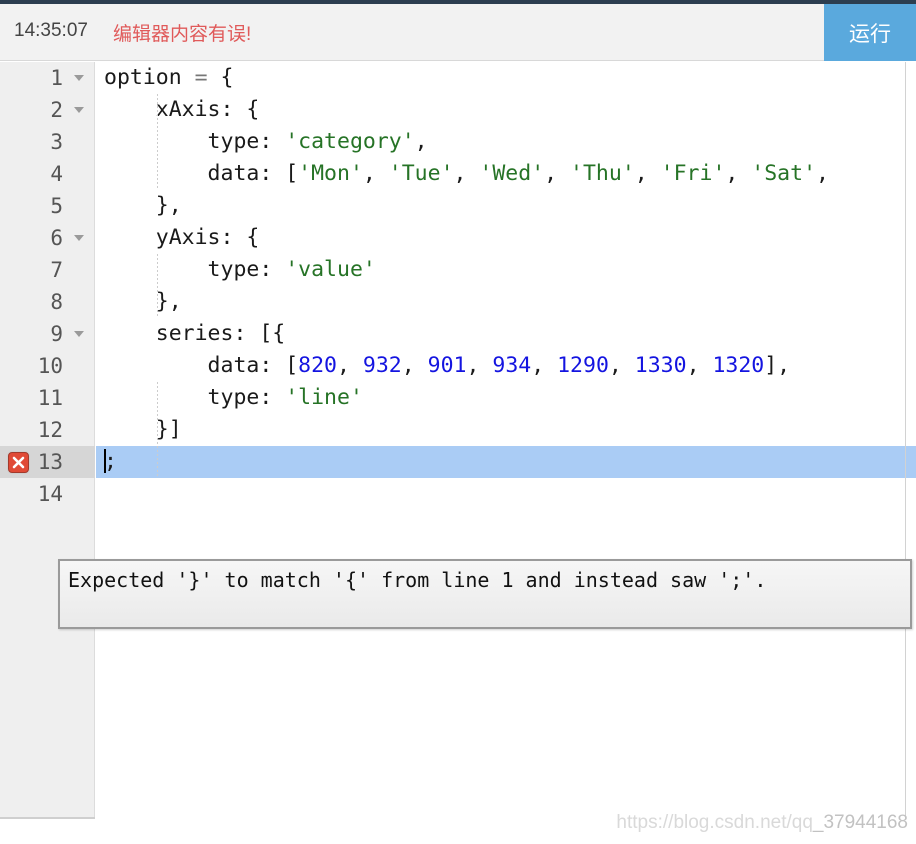 Image resolution: width=916 pixels, height=844 pixels. I want to click on code-line: 6 yAxis: {, so click(458, 238).